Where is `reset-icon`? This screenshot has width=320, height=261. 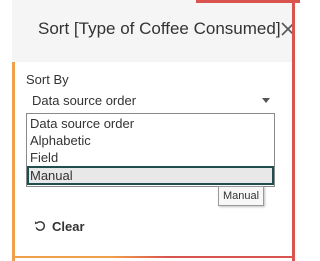 reset-icon is located at coordinates (40, 226).